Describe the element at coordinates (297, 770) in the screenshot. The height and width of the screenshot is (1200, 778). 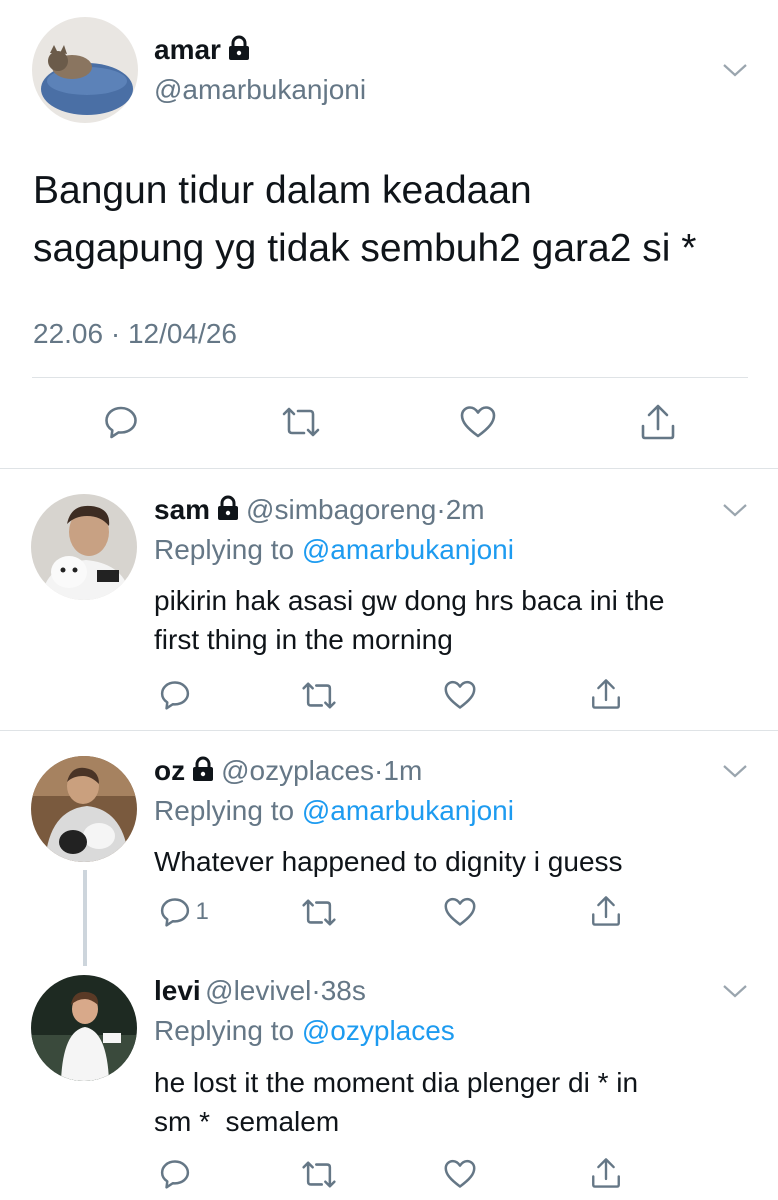
I see `user-handle: @ozyplaces` at that location.